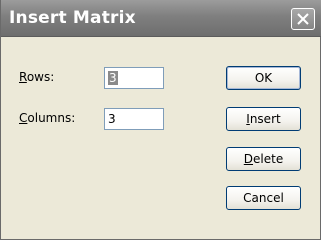 The width and height of the screenshot is (321, 240). I want to click on columns-value: 3, so click(112, 119).